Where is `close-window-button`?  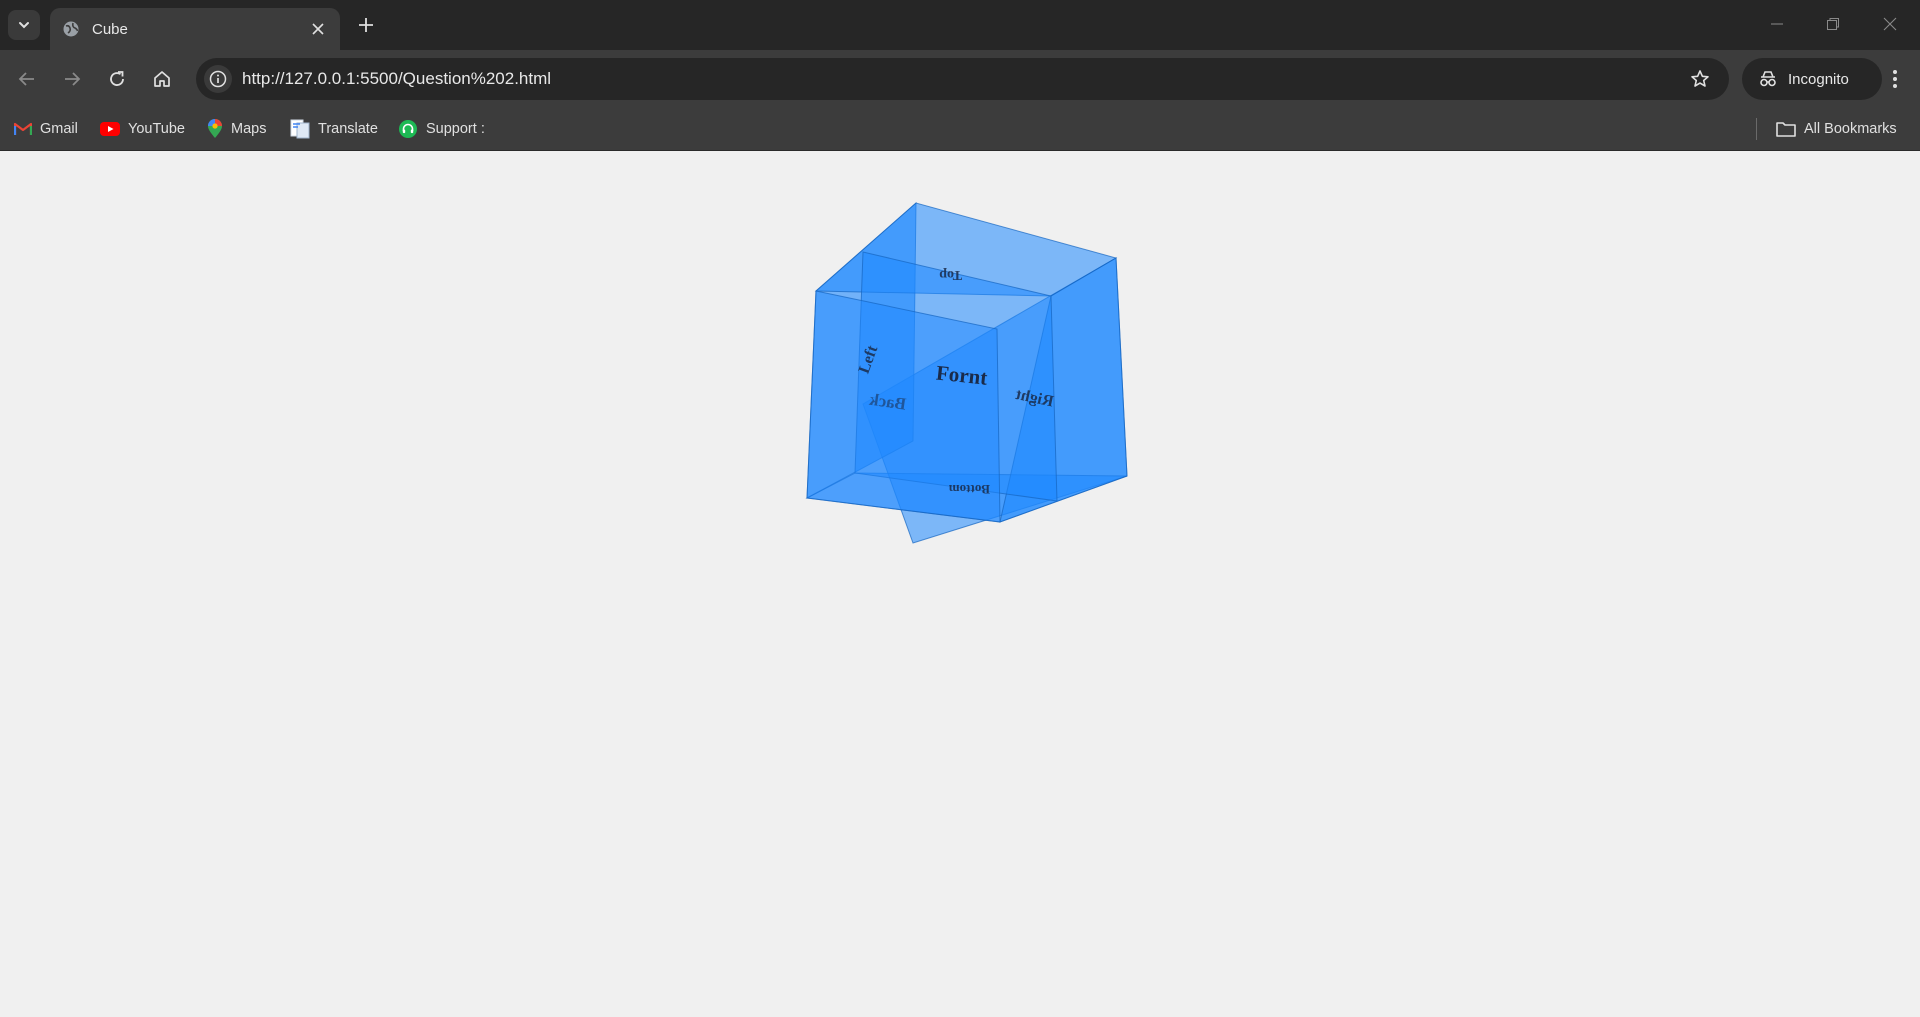
close-window-button is located at coordinates (1890, 24).